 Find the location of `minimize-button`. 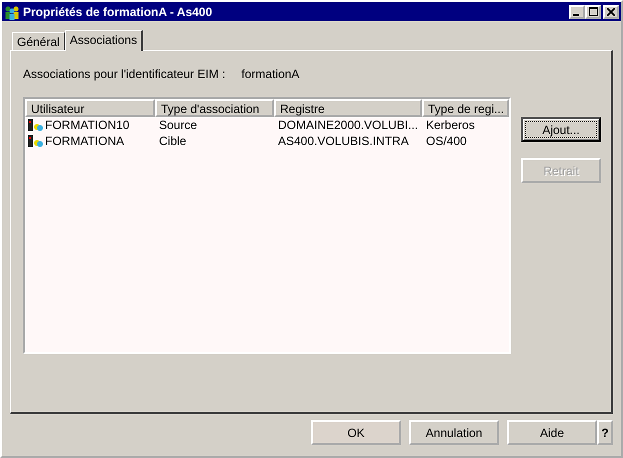

minimize-button is located at coordinates (577, 11).